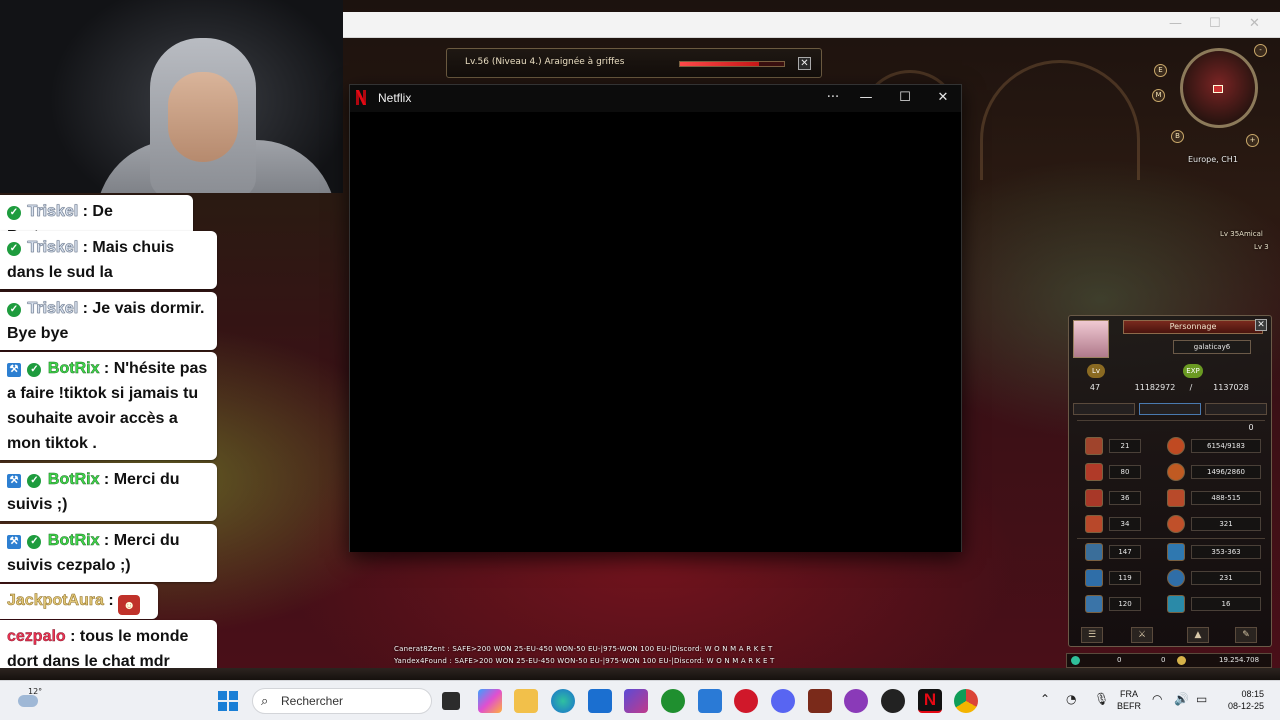 This screenshot has width=1280, height=720. What do you see at coordinates (655, 98) in the screenshot?
I see `netflix-titlebar: Netflix ··· — ☐ ✕` at bounding box center [655, 98].